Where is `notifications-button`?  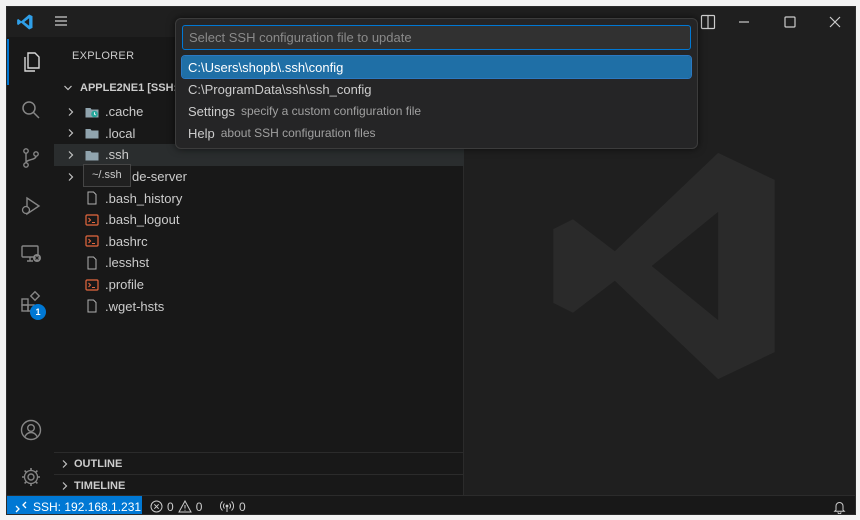 notifications-button is located at coordinates (839, 505).